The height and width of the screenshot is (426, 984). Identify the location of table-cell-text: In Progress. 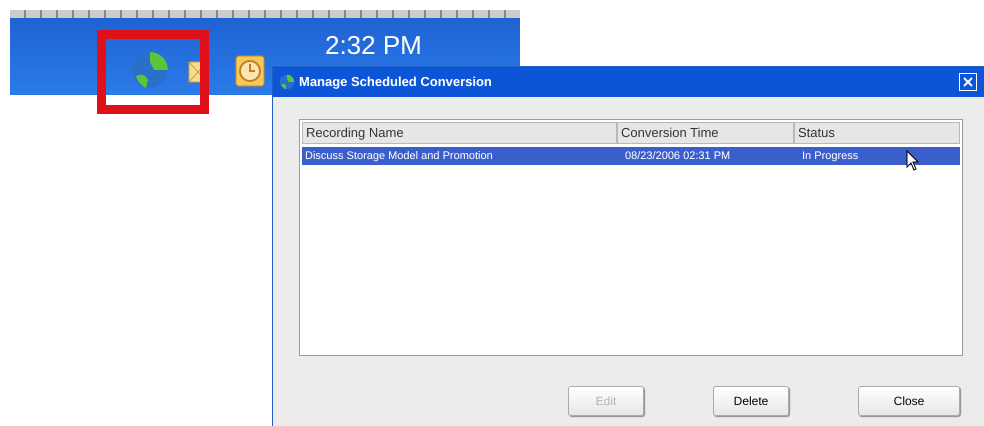
(830, 156).